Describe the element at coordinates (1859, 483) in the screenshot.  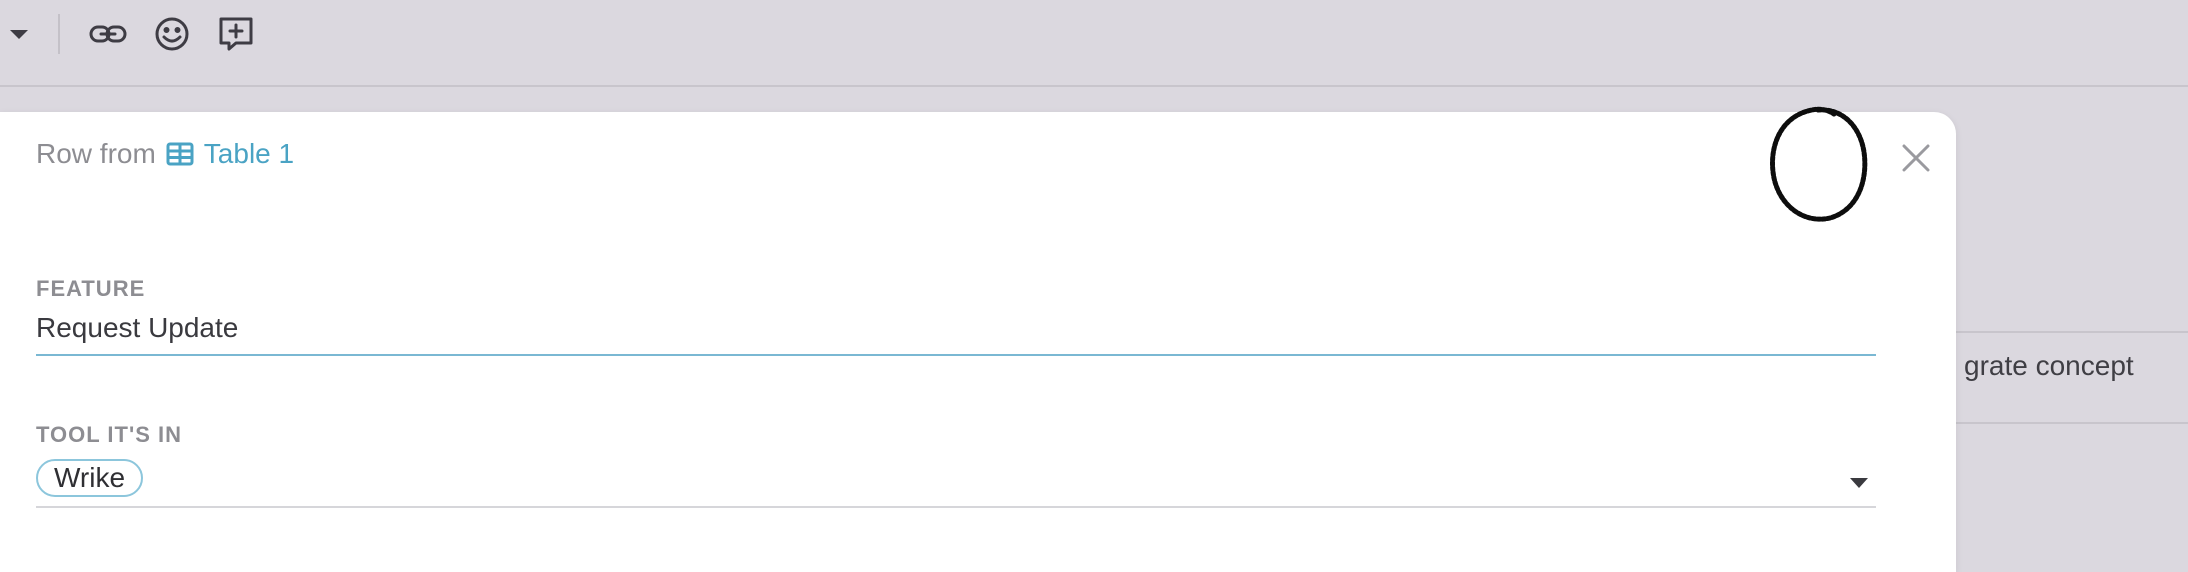
I see `dropdown-caret-icon` at that location.